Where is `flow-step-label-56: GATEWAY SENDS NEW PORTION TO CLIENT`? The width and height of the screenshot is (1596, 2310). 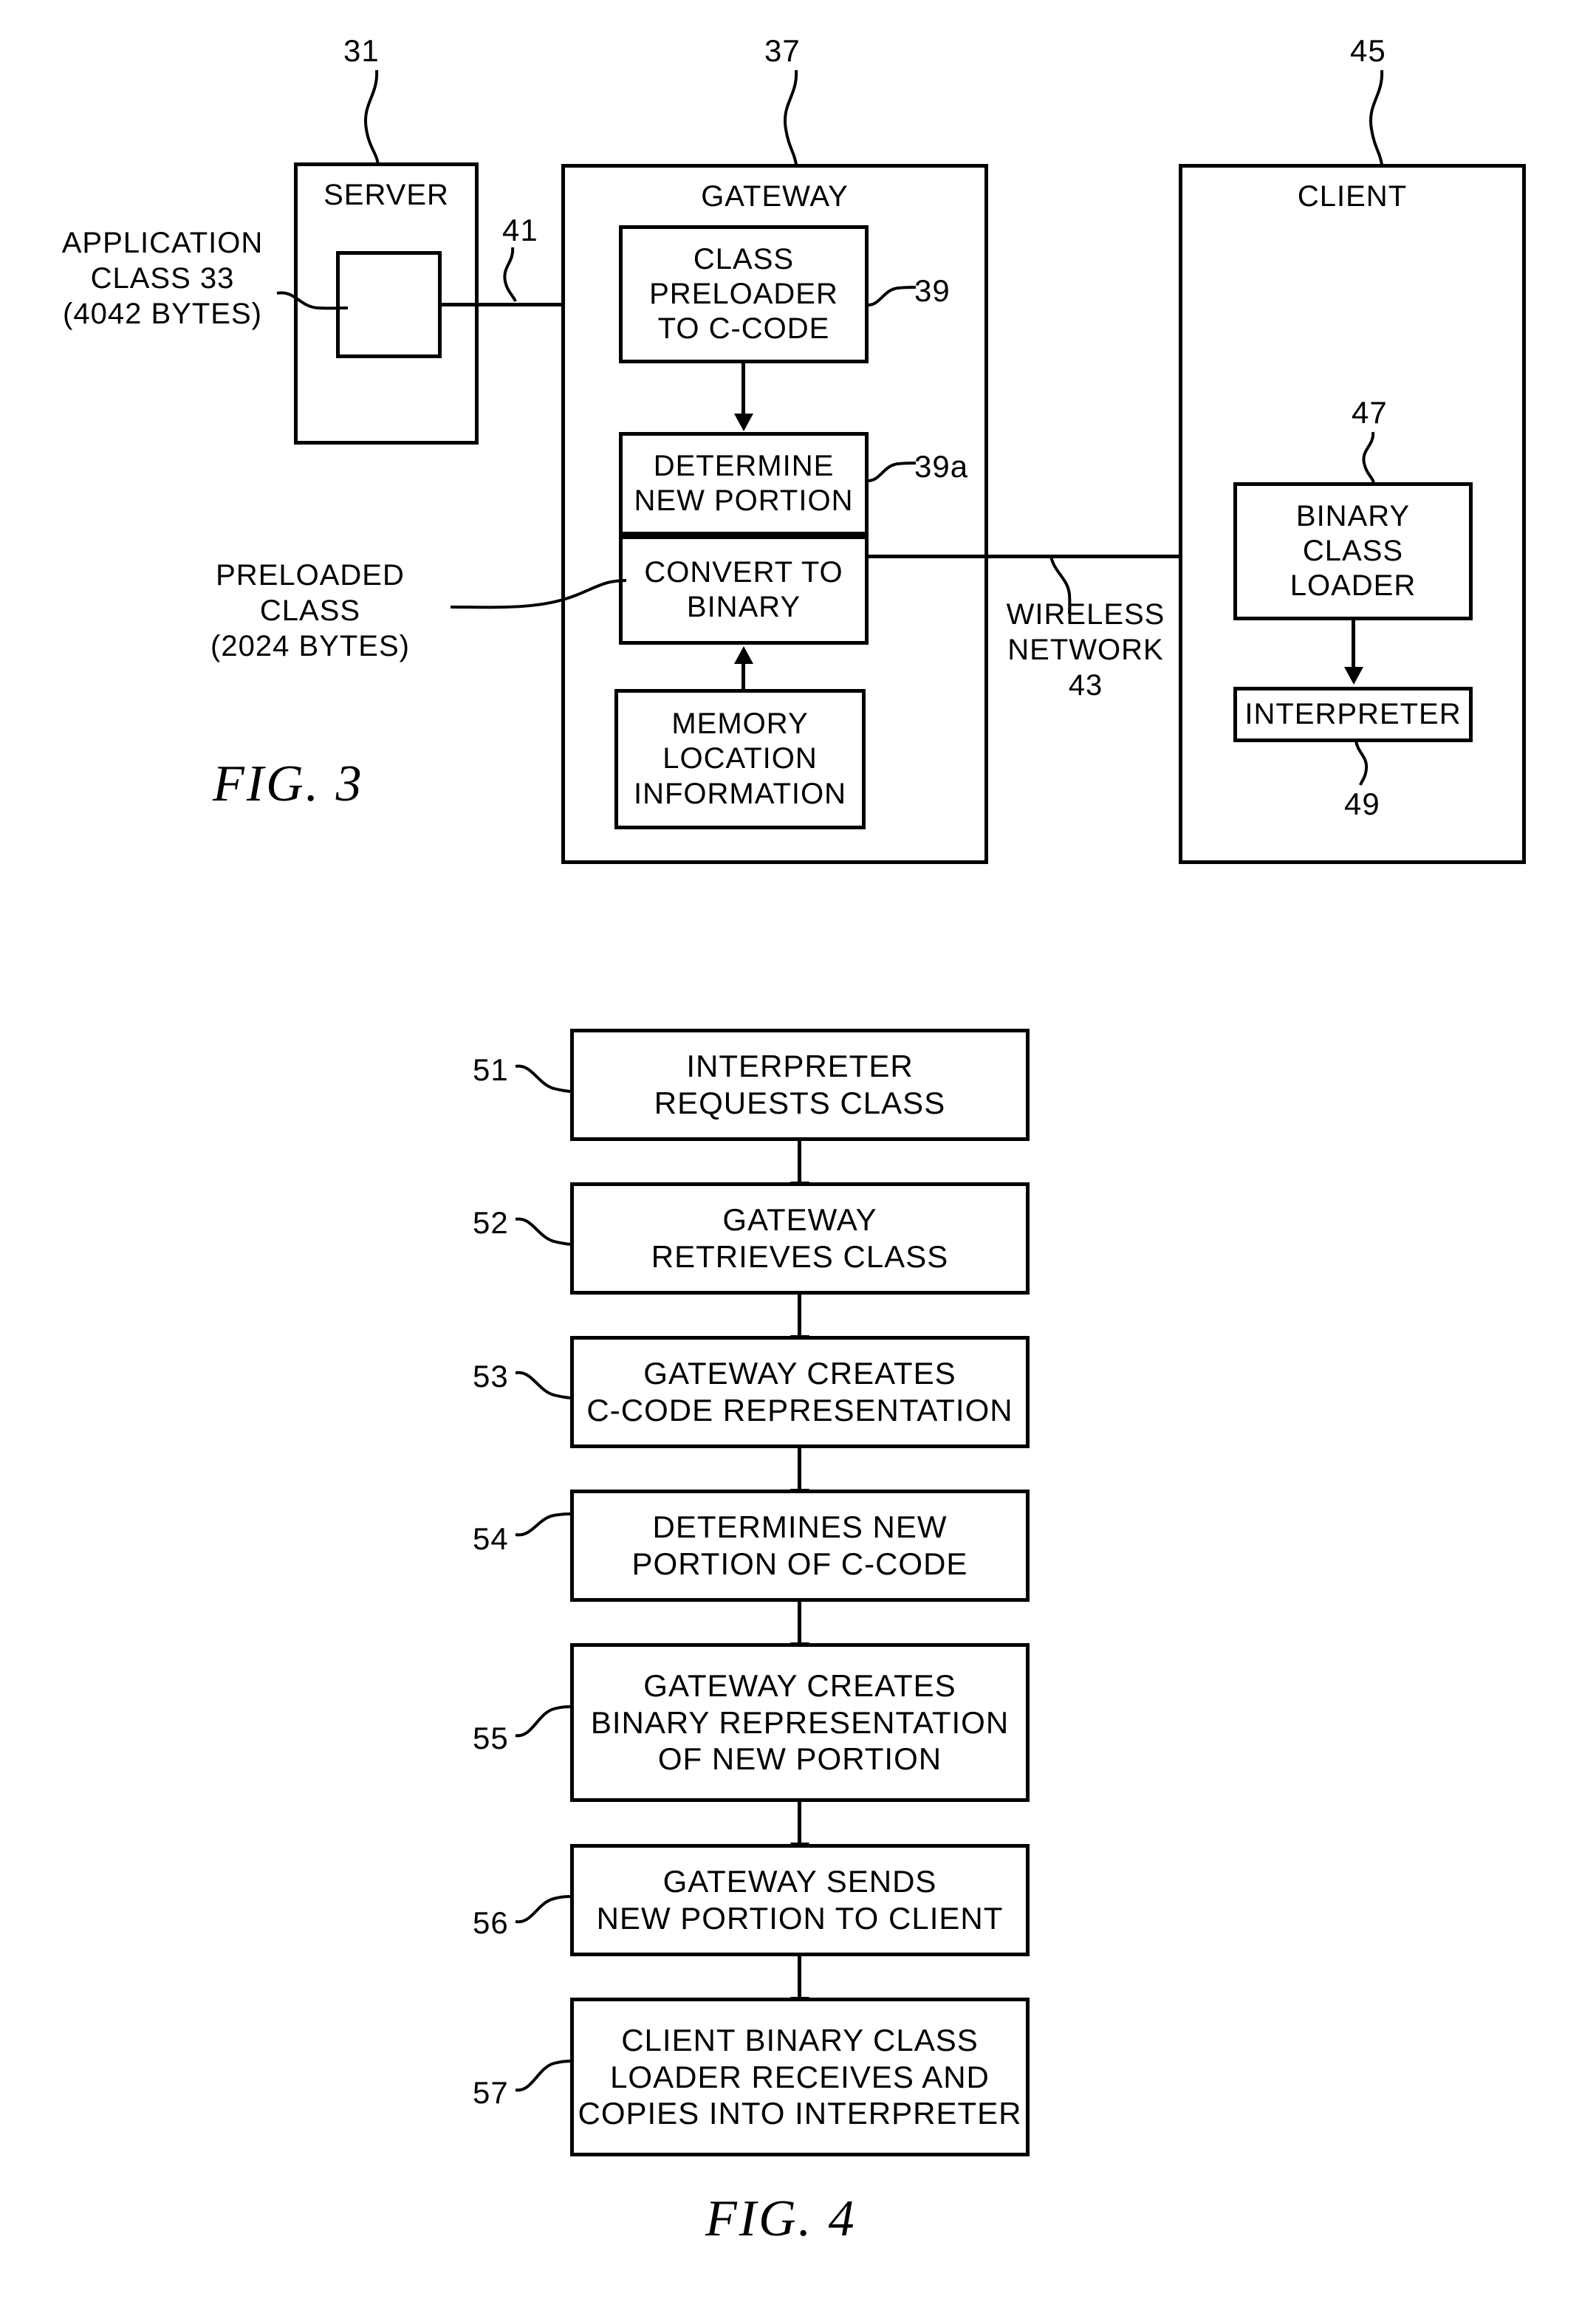 flow-step-label-56: GATEWAY SENDS NEW PORTION TO CLIENT is located at coordinates (800, 1900).